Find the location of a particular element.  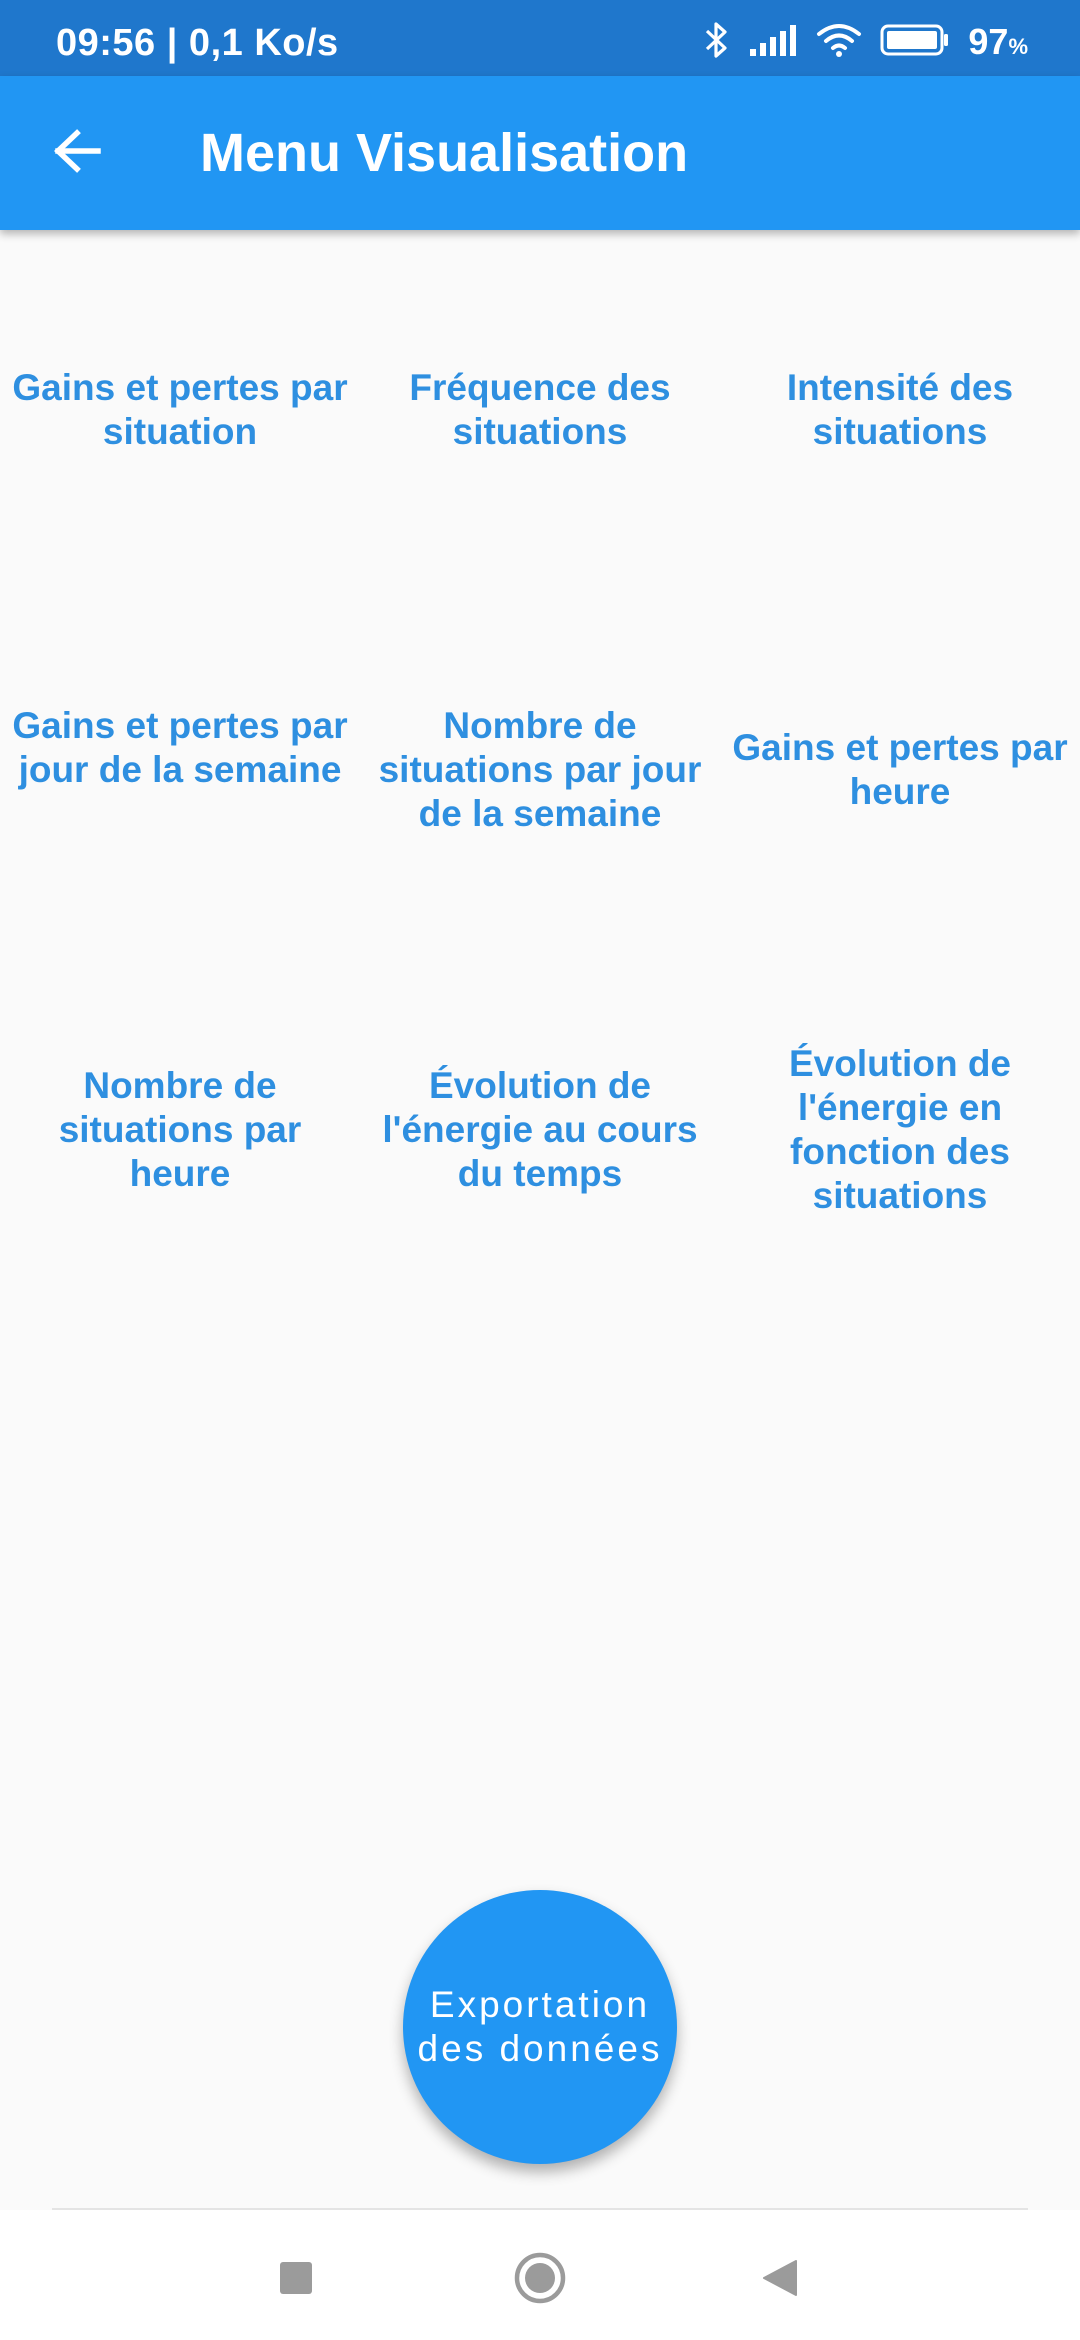

export-data-button: Exportation des données is located at coordinates (540, 2027).